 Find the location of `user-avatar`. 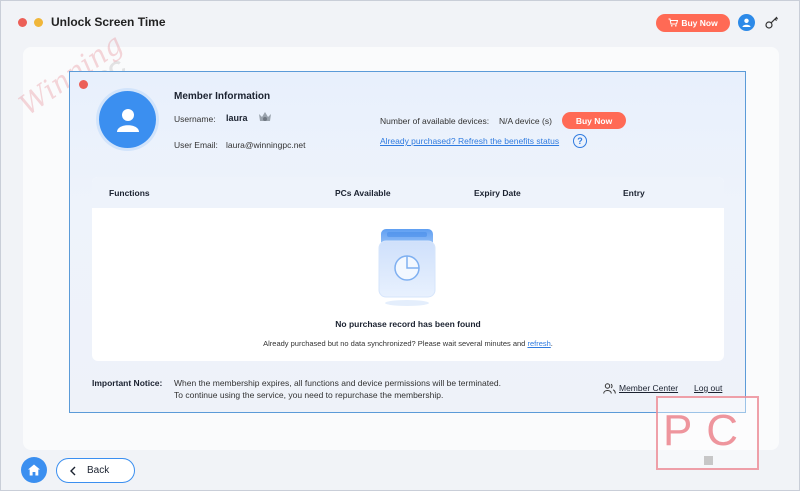

user-avatar is located at coordinates (127, 119).